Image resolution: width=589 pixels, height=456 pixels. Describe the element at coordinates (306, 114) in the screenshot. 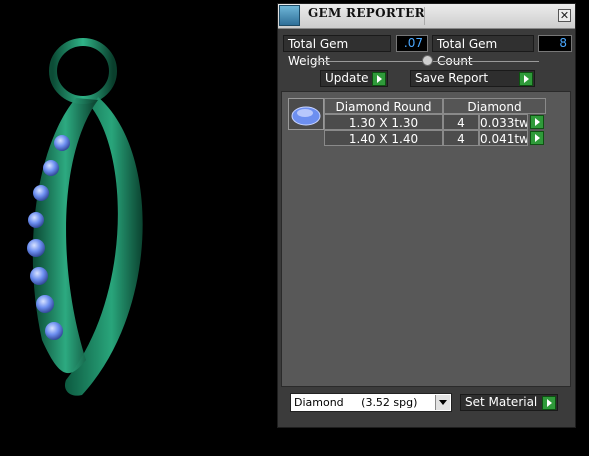

I see `diamond-thumbnail-icon` at that location.